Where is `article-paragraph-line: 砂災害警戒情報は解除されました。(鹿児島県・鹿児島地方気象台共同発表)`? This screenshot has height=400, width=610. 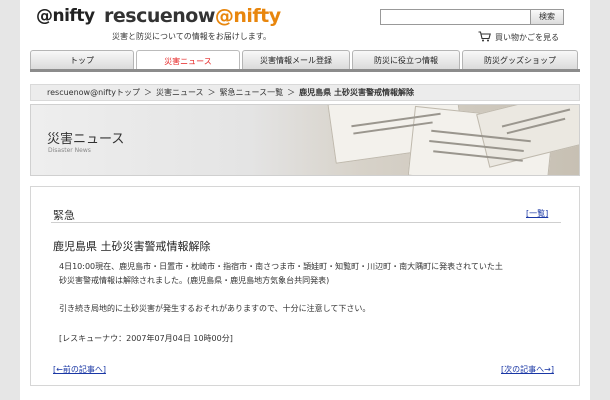 article-paragraph-line: 砂災害警戒情報は解除されました。(鹿児島県・鹿児島地方気象台共同発表) is located at coordinates (194, 280).